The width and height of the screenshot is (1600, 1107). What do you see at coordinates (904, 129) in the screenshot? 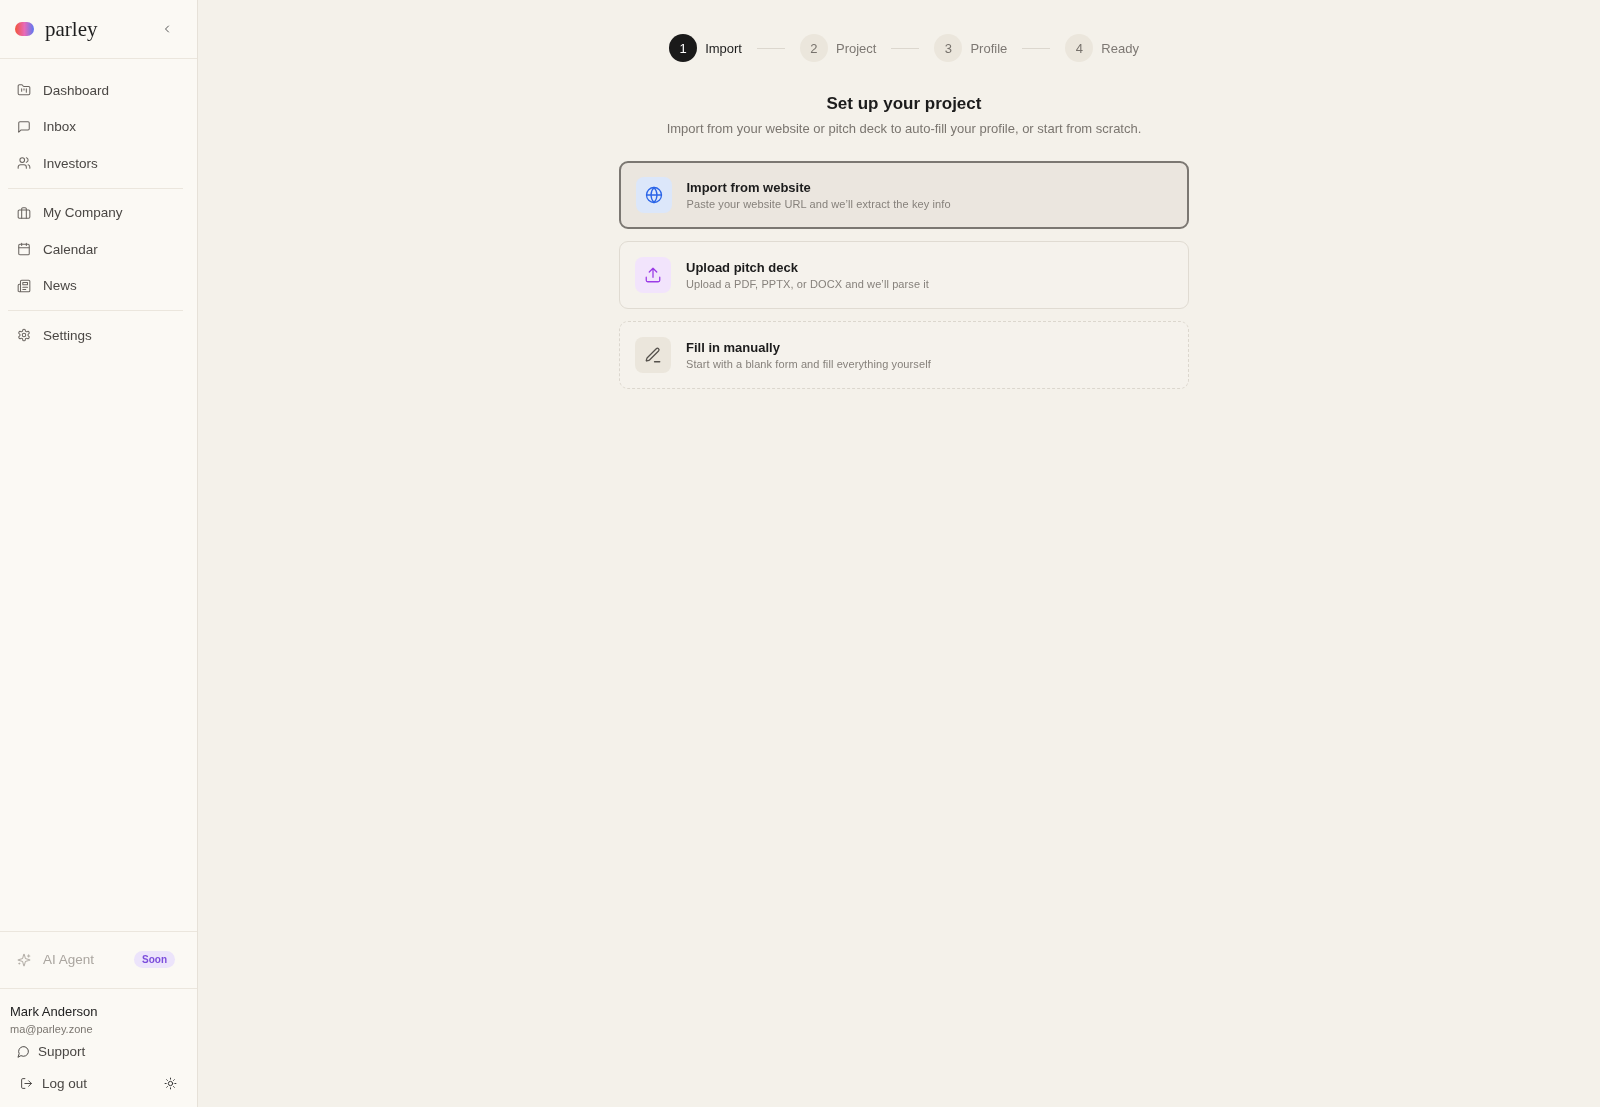
I see `page-subtitle: Import from your website or pitch deck to auto-fill your profile, or start from scratch.` at bounding box center [904, 129].